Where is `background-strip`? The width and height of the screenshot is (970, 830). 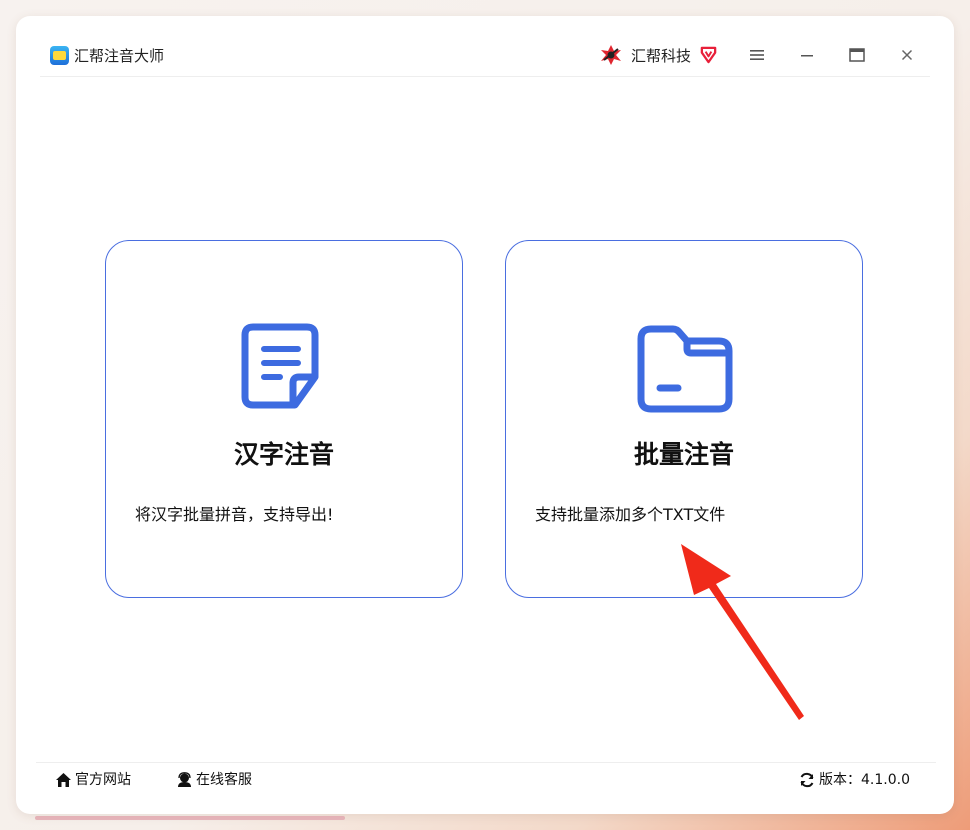 background-strip is located at coordinates (190, 818).